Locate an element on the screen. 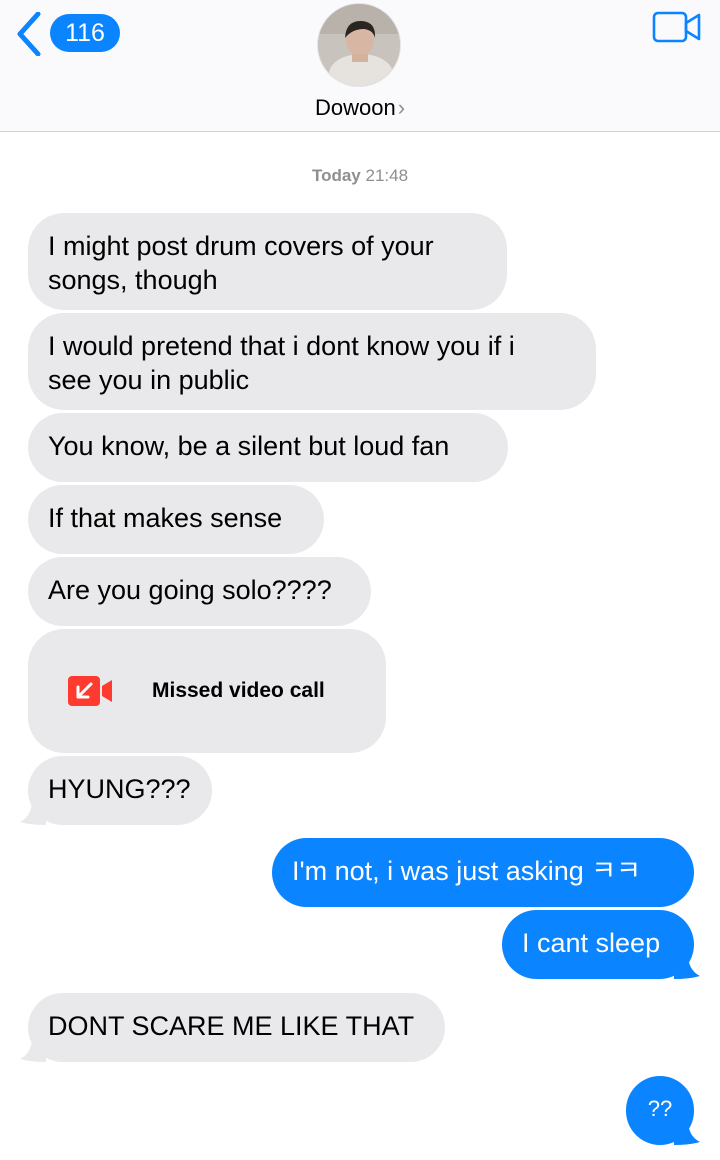  message-text: ?? is located at coordinates (660, 1108).